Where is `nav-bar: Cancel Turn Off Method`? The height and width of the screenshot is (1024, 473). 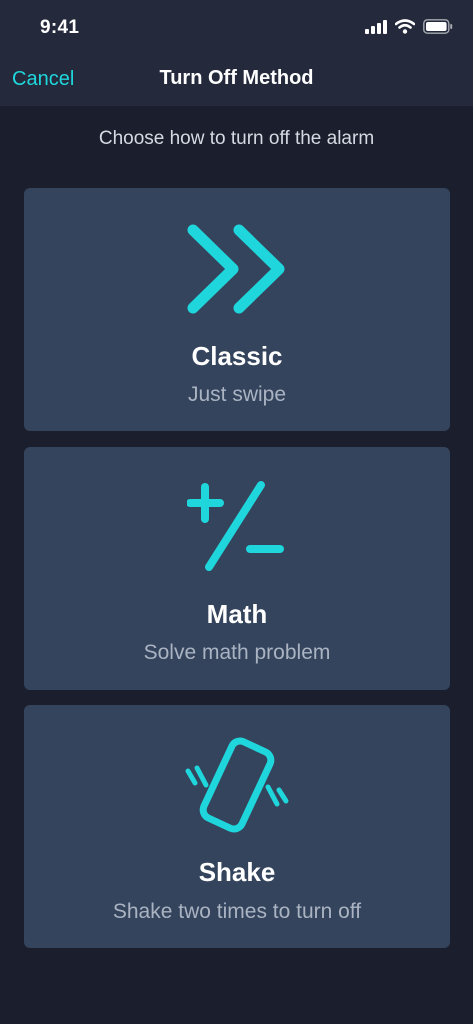 nav-bar: Cancel Turn Off Method is located at coordinates (236, 81).